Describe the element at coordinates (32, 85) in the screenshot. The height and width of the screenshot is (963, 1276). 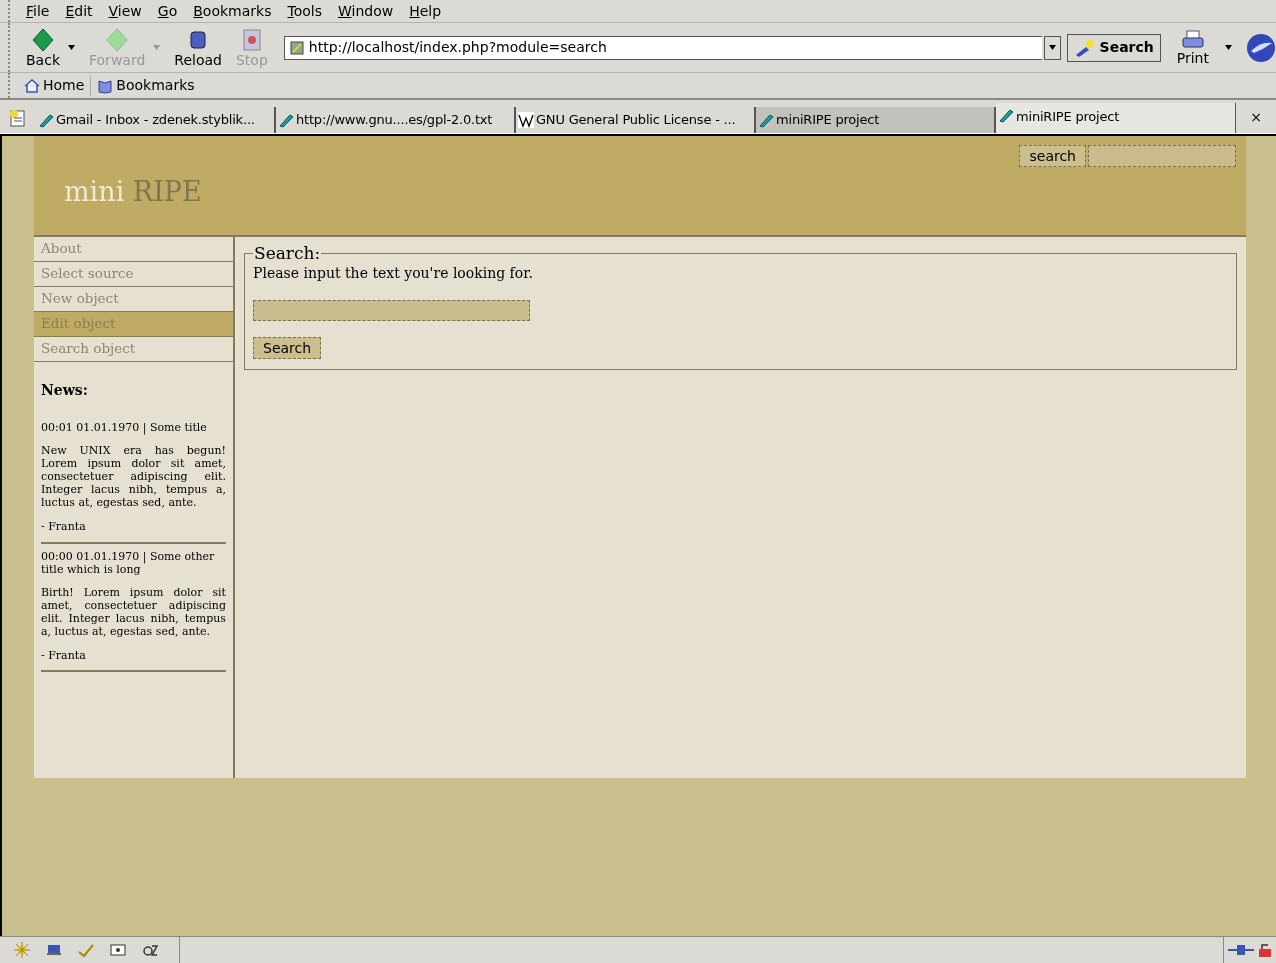
I see `home-icon` at that location.